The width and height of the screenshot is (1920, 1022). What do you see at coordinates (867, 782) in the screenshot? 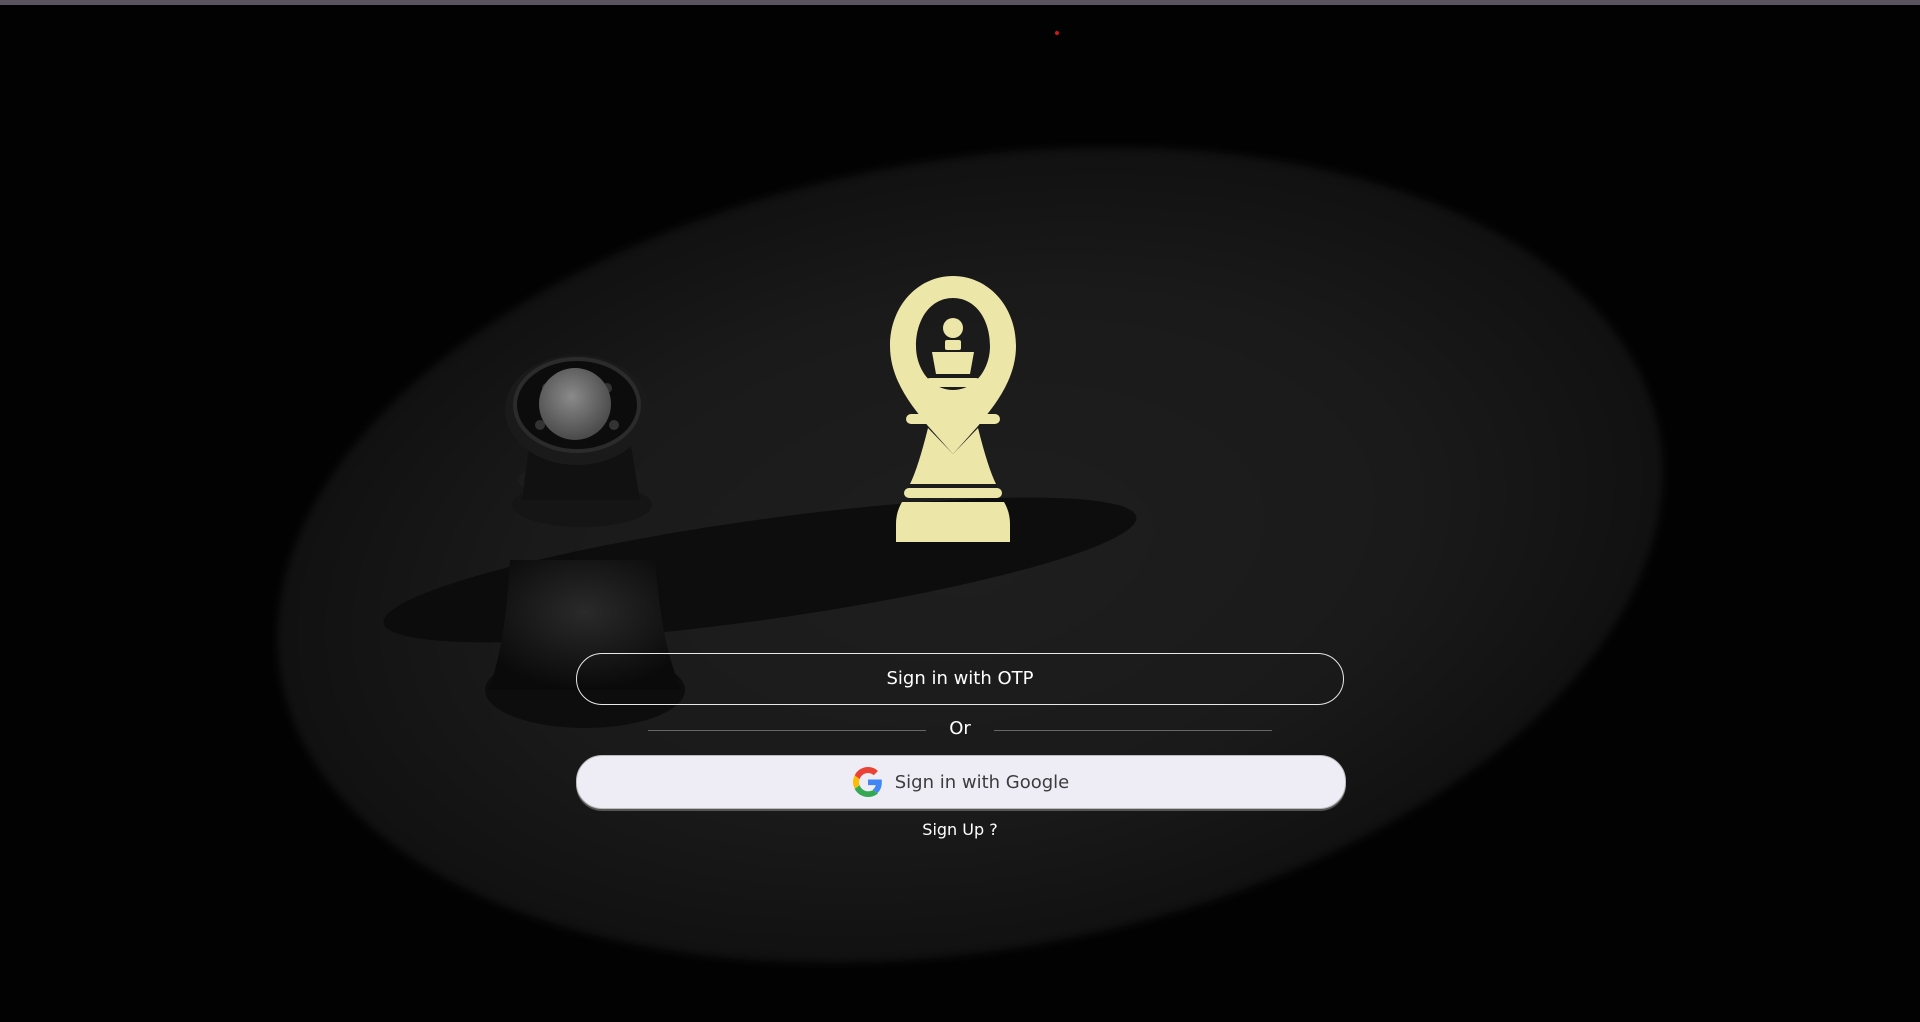
I see `google-g-icon` at bounding box center [867, 782].